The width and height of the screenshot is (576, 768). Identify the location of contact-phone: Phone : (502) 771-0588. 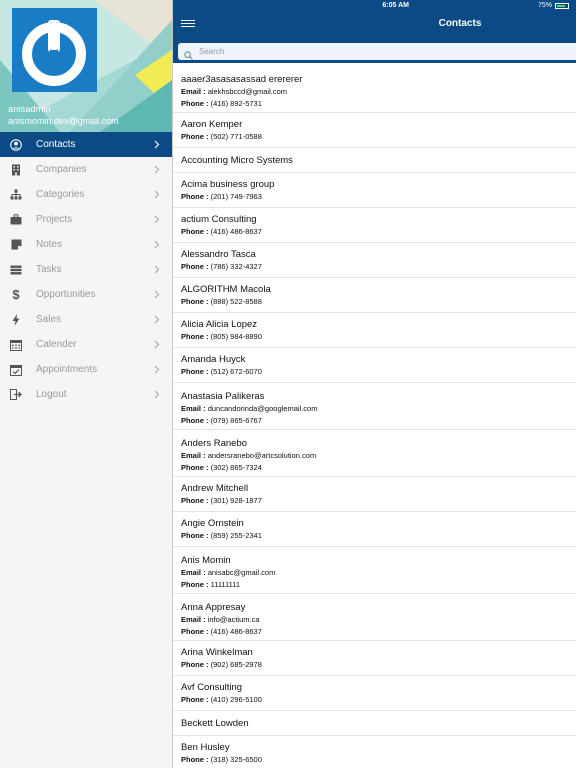
(378, 137).